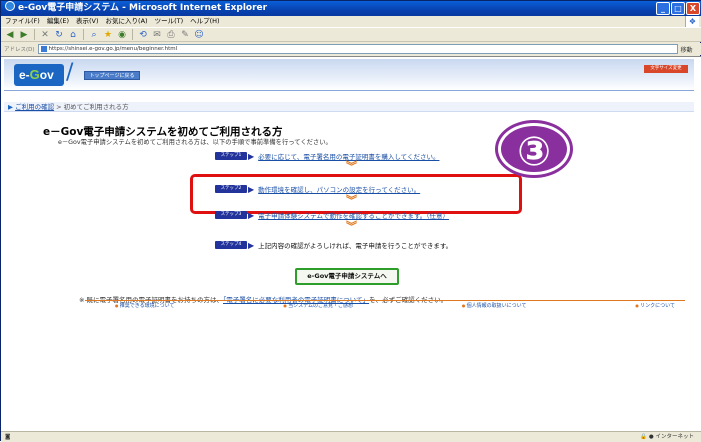  I want to click on logo-rest: ov, so click(46, 75).